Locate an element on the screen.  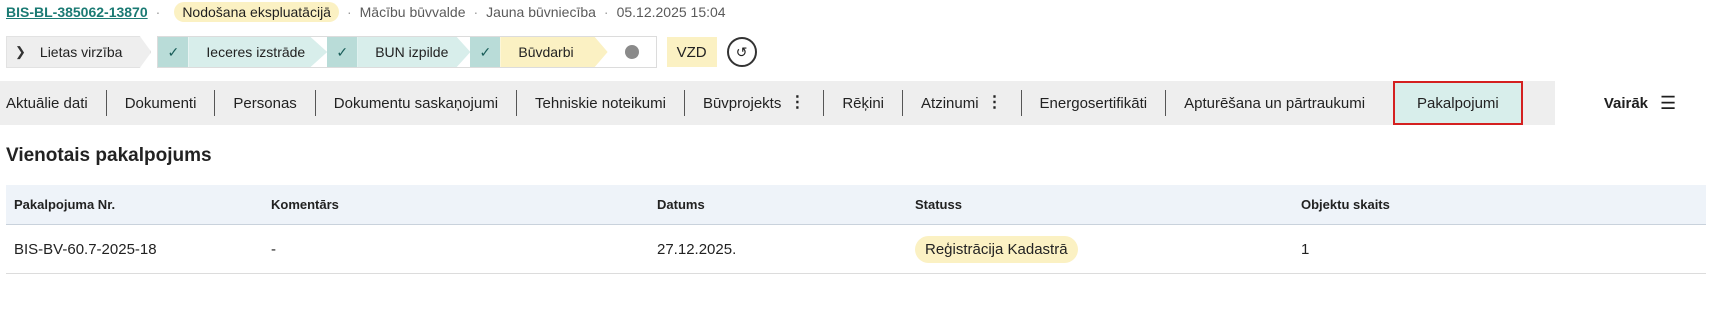
column-header: Objektu skaits is located at coordinates (1345, 204).